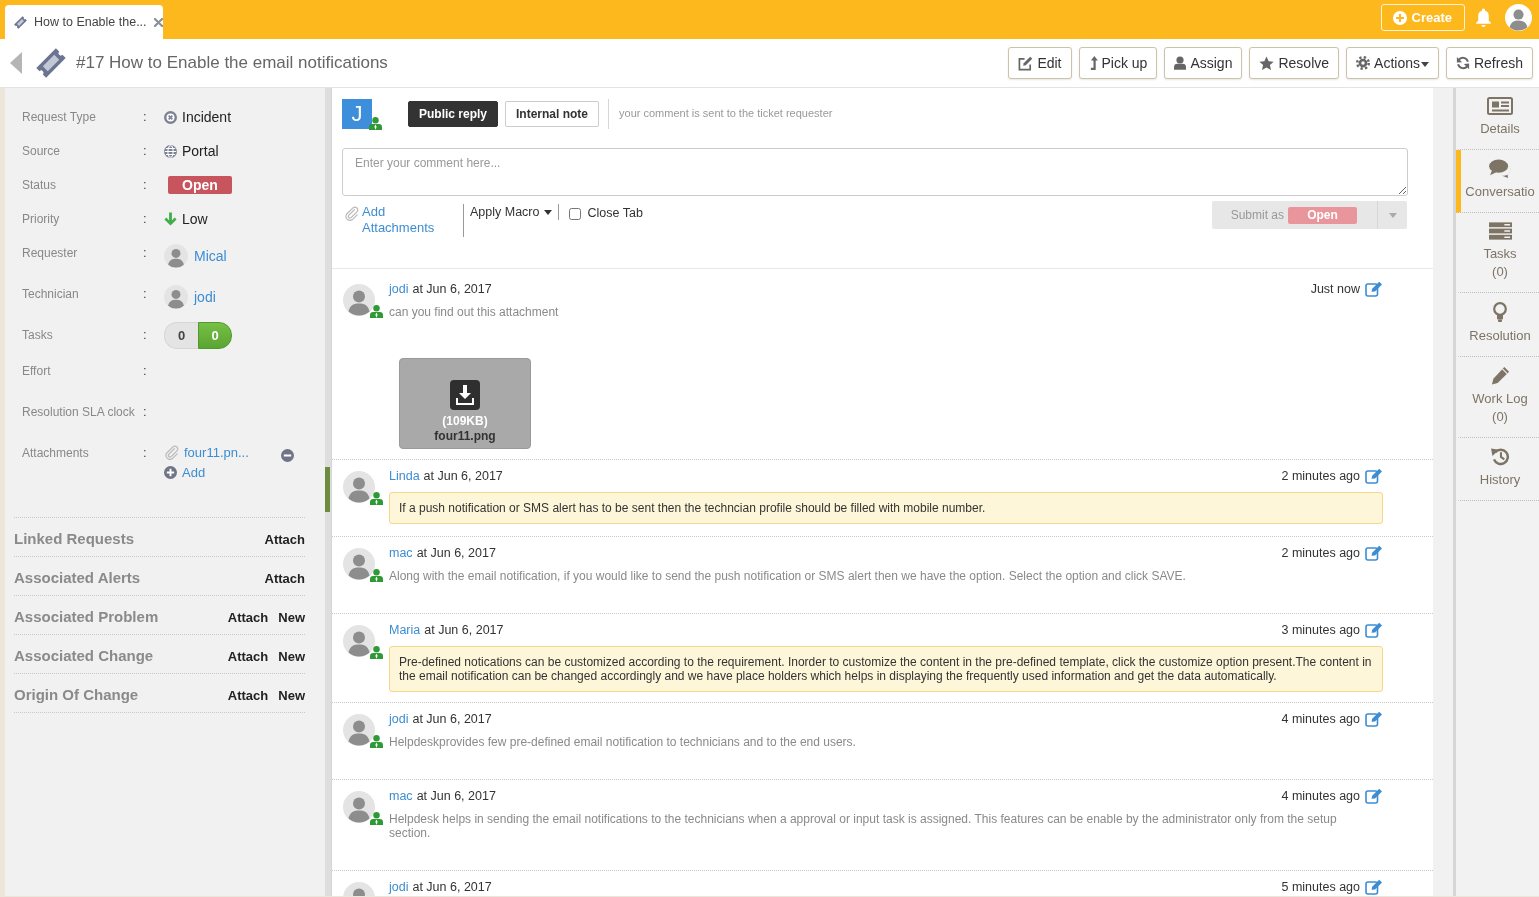 The height and width of the screenshot is (897, 1539). I want to click on author-link: Linda, so click(404, 476).